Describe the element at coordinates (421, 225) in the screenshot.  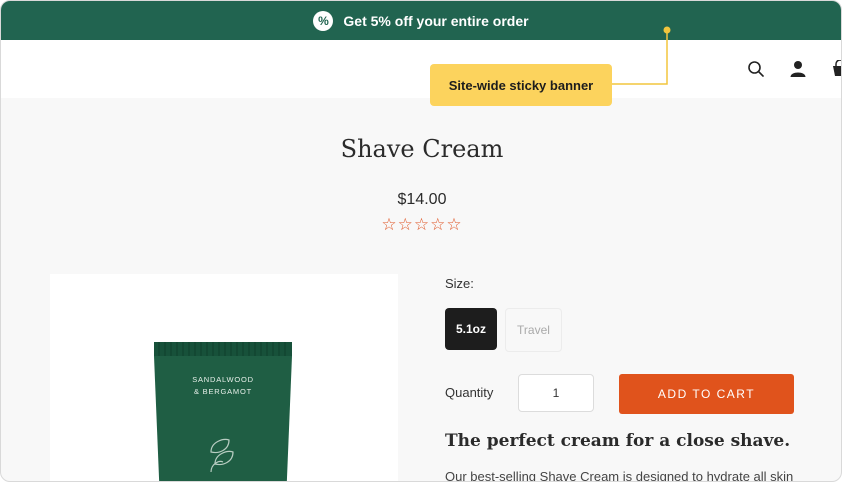
I see `rating-stars: ☆☆☆☆☆` at that location.